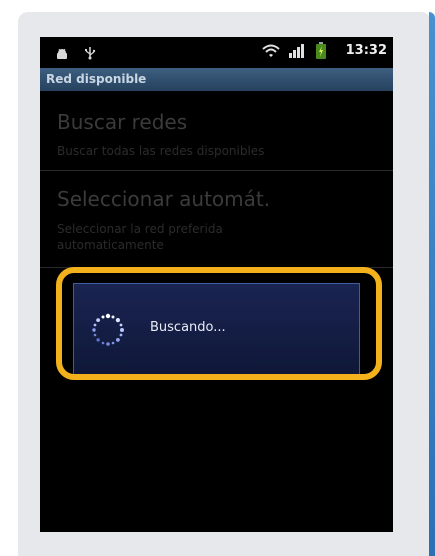 The width and height of the screenshot is (435, 556). Describe the element at coordinates (164, 199) in the screenshot. I see `menu-item-title: Seleccionar automát.` at that location.